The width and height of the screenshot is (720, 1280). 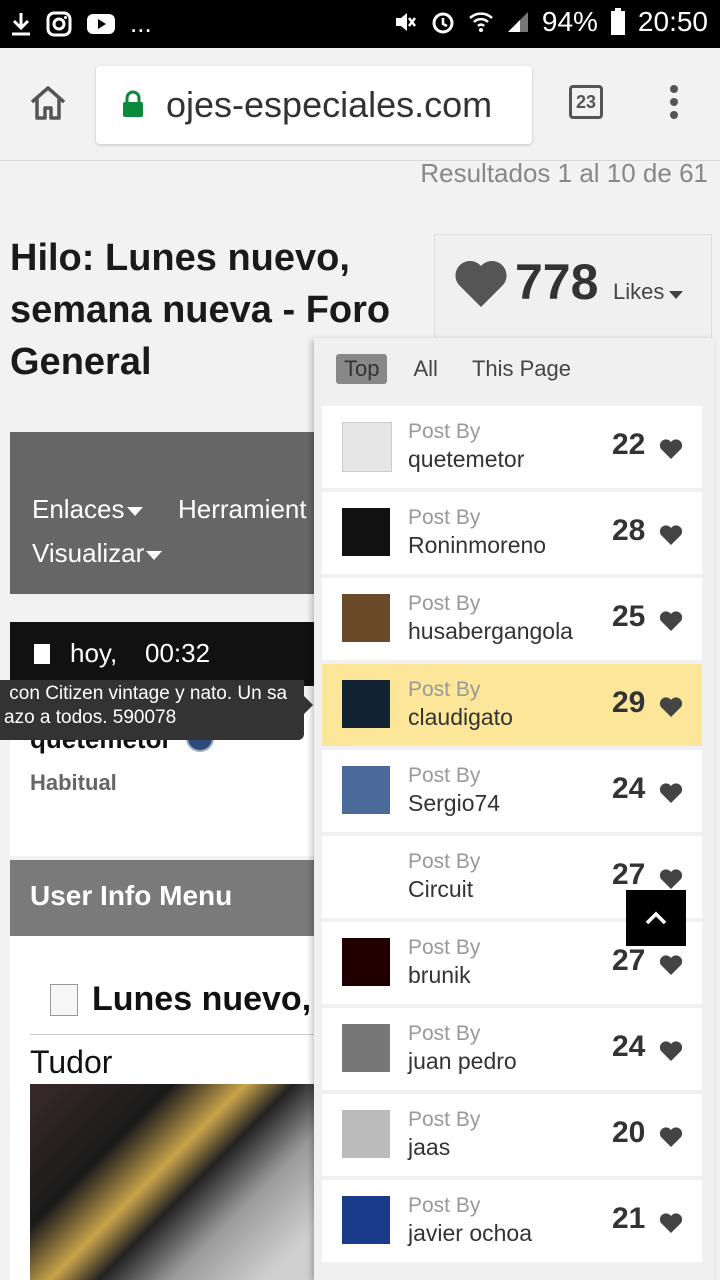 I want to click on like-count: 21, so click(x=629, y=1218).